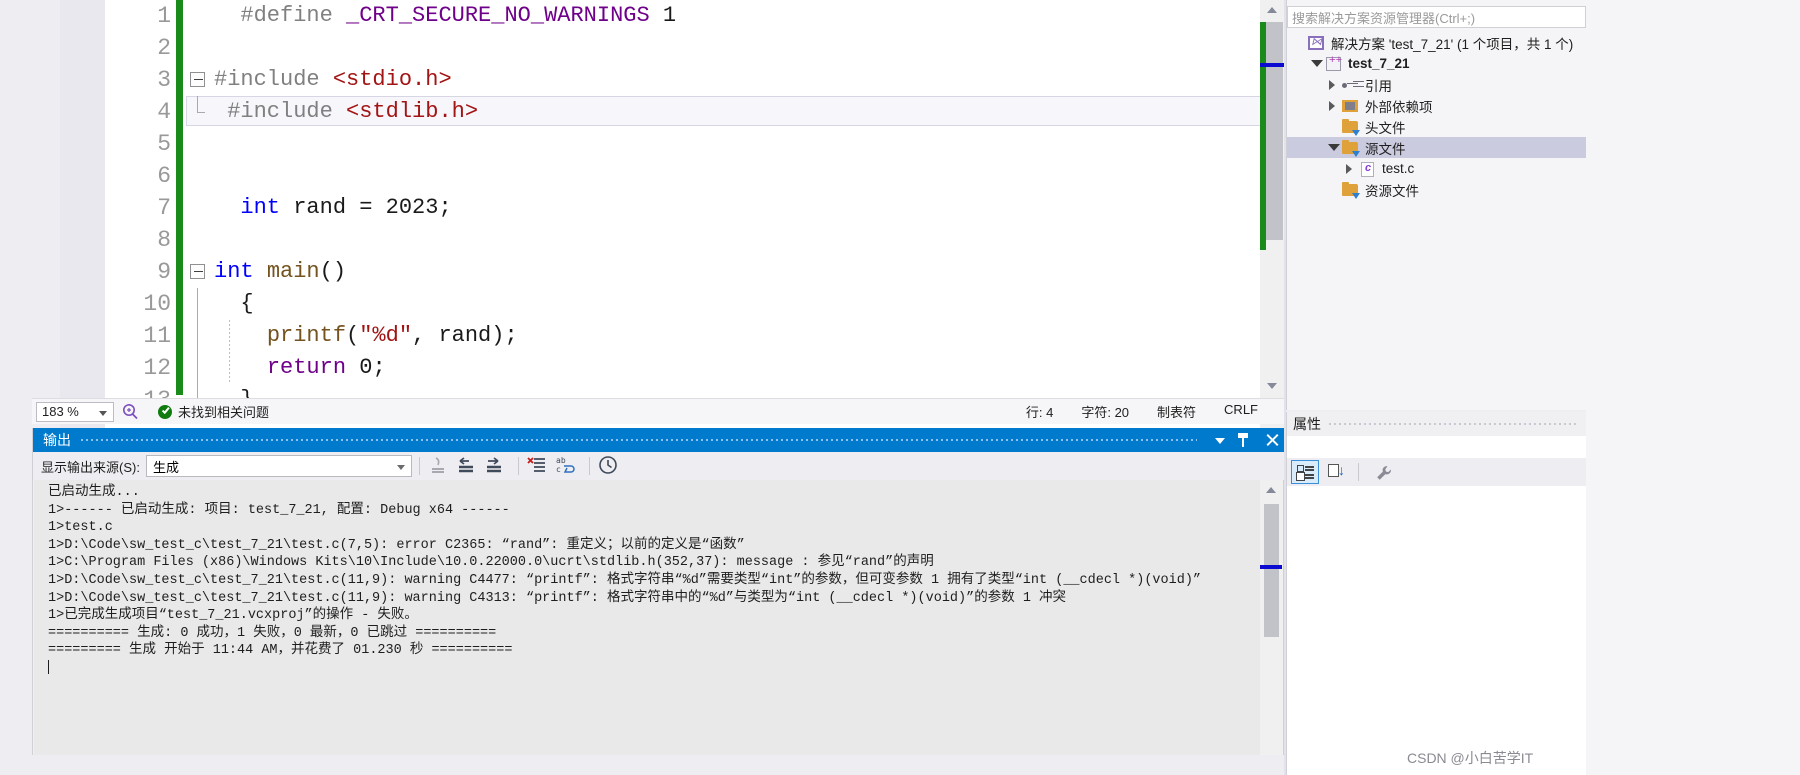  What do you see at coordinates (659, 440) in the screenshot?
I see `output-title-bar: 输出` at bounding box center [659, 440].